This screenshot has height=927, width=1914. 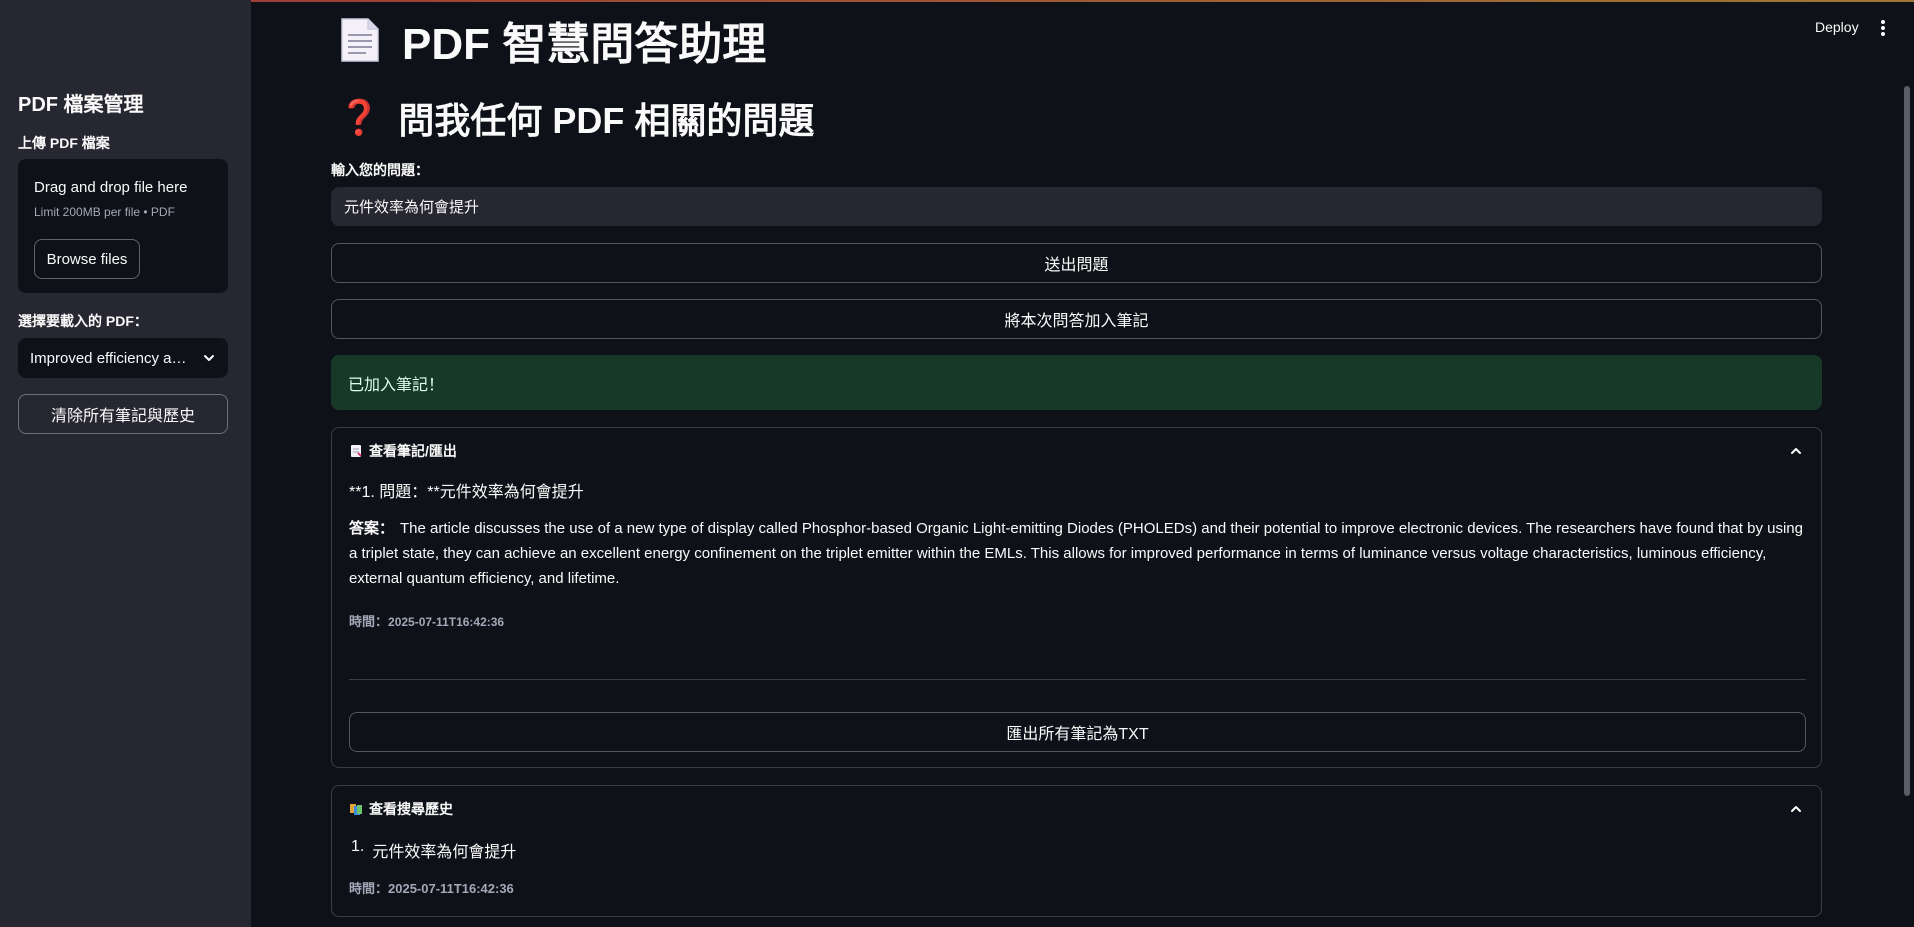 What do you see at coordinates (358, 846) in the screenshot?
I see `history-item-number: 1.` at bounding box center [358, 846].